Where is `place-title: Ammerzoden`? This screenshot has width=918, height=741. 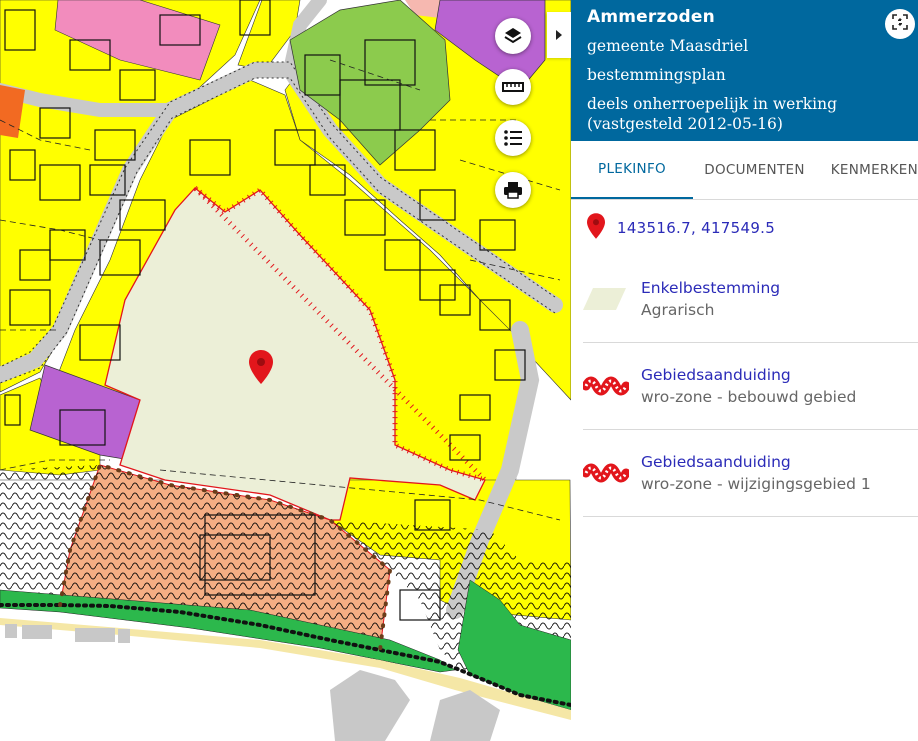
place-title: Ammerzoden is located at coordinates (651, 17).